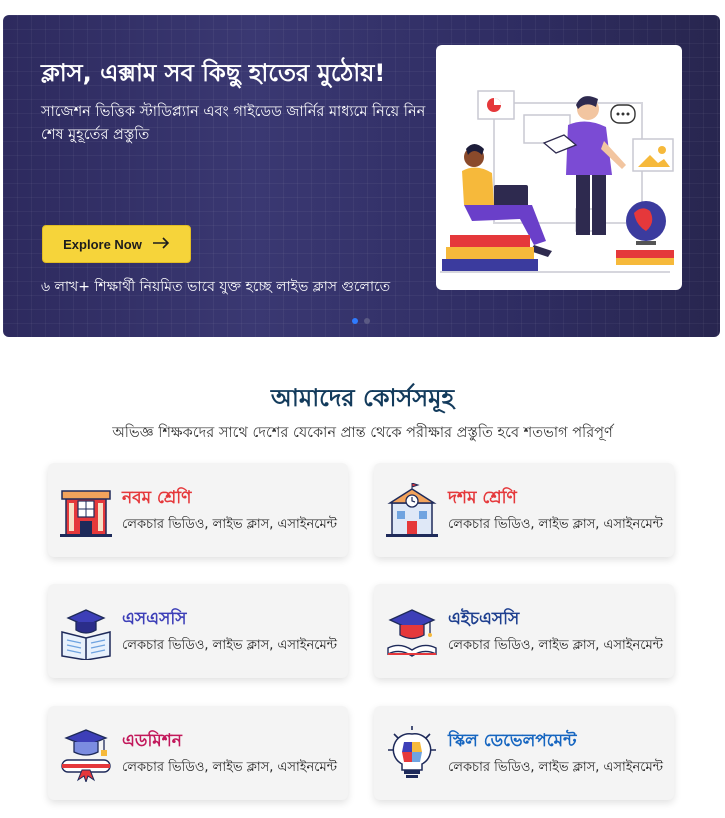  What do you see at coordinates (86, 632) in the screenshot?
I see `graduation-book-icon` at bounding box center [86, 632].